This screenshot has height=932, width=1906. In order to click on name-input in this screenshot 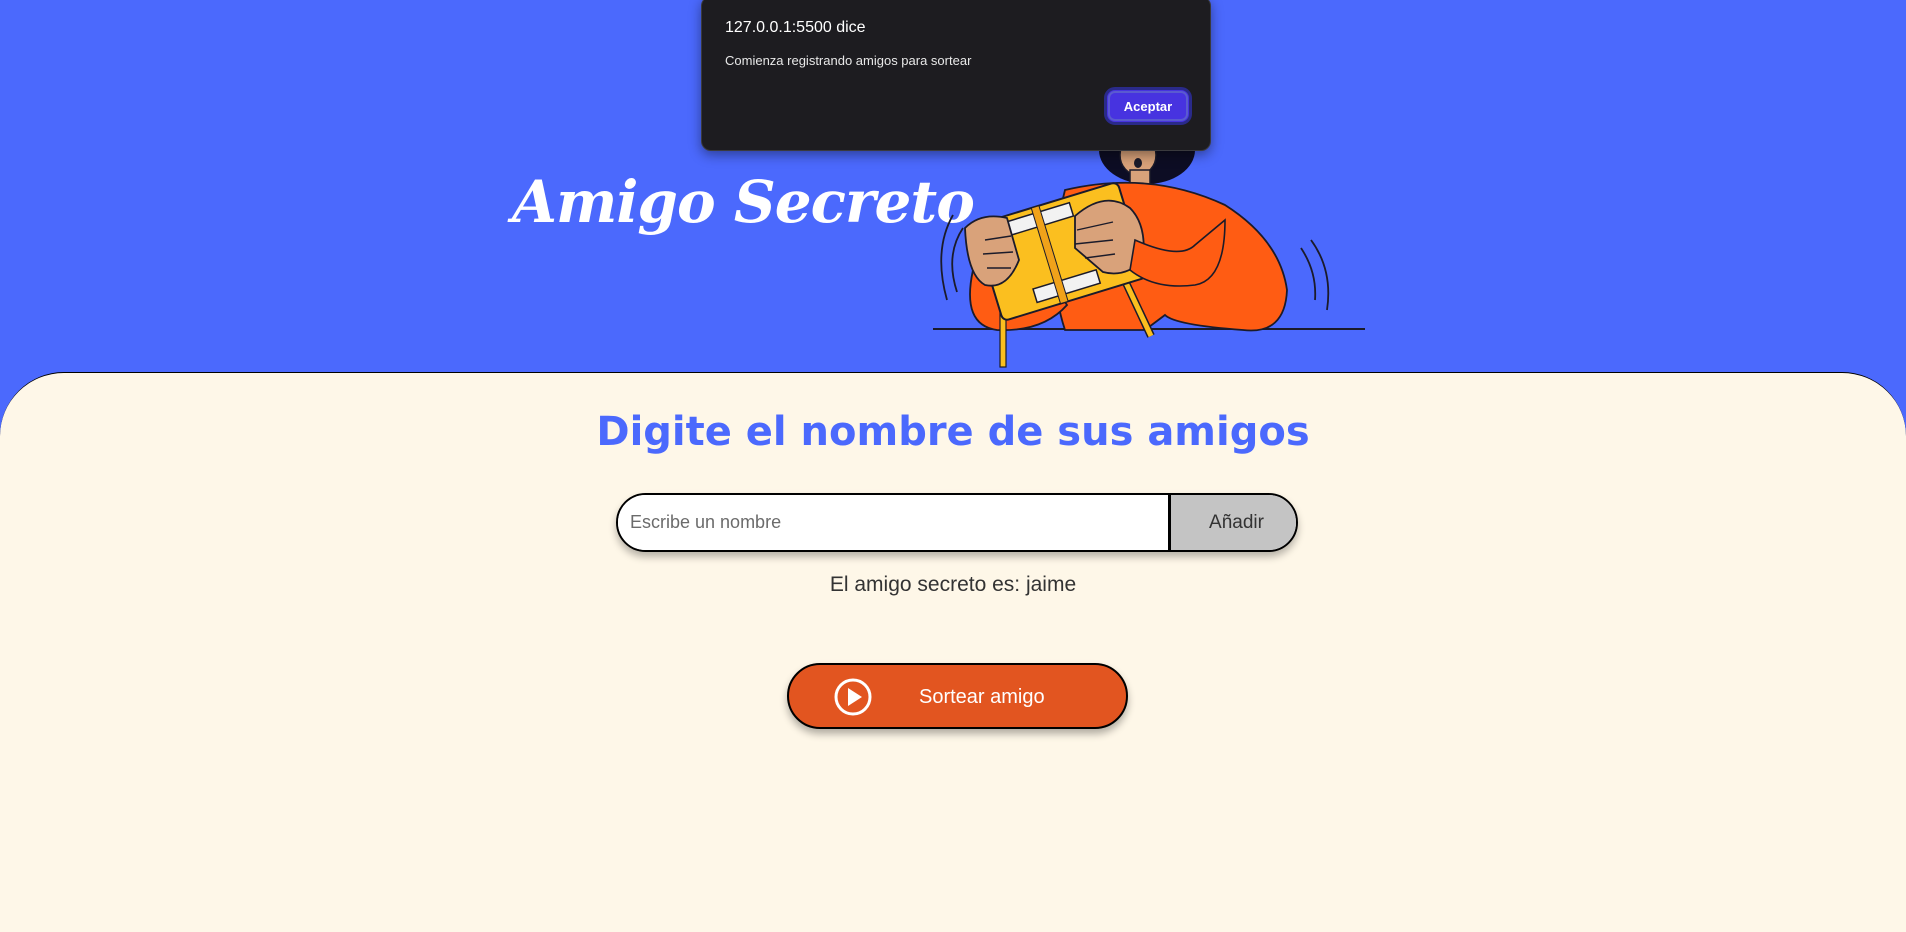, I will do `click(893, 522)`.